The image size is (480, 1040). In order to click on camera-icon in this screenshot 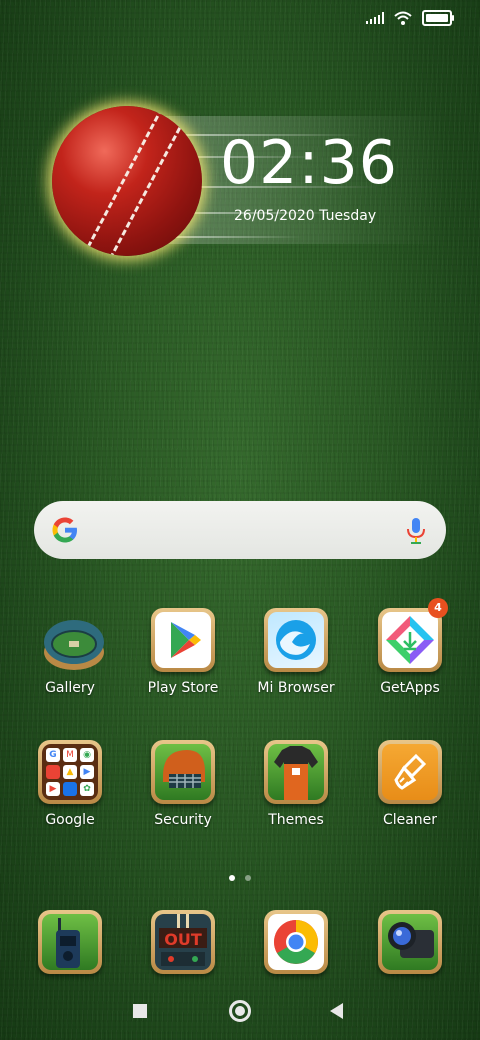, I will do `click(410, 942)`.